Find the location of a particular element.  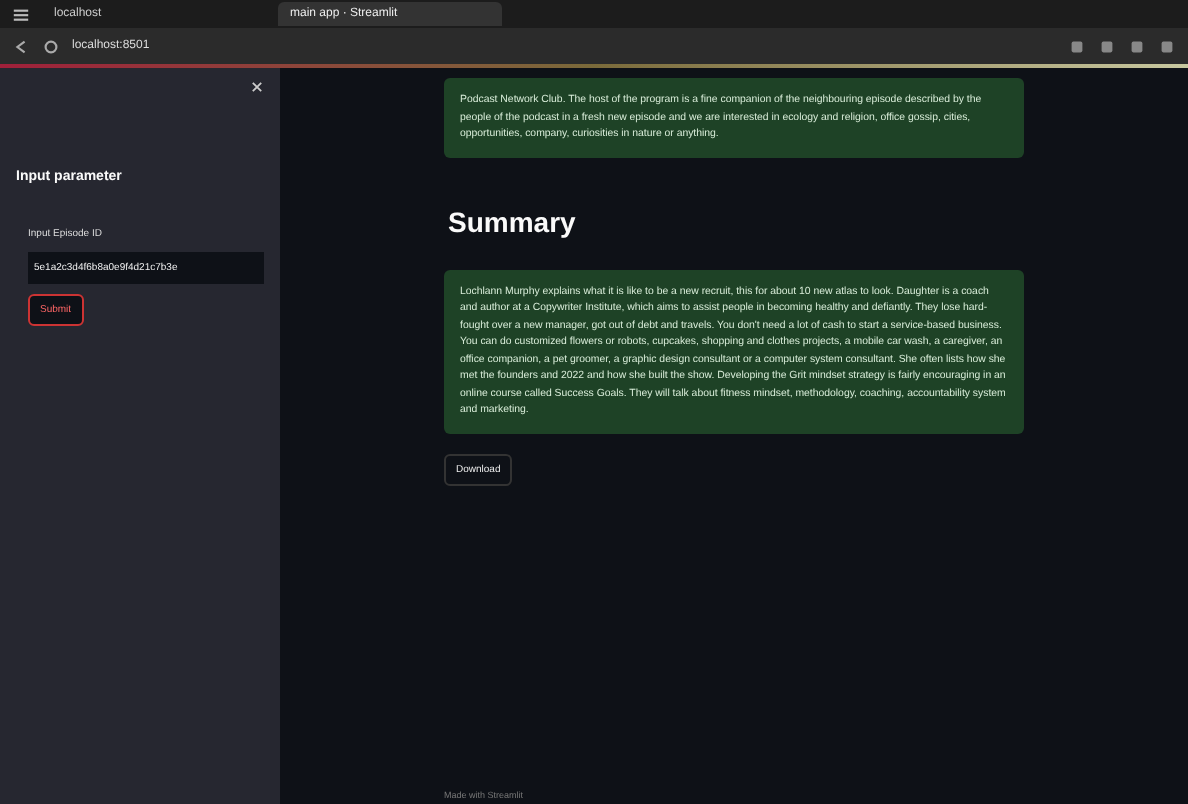

close-icon is located at coordinates (257, 87).